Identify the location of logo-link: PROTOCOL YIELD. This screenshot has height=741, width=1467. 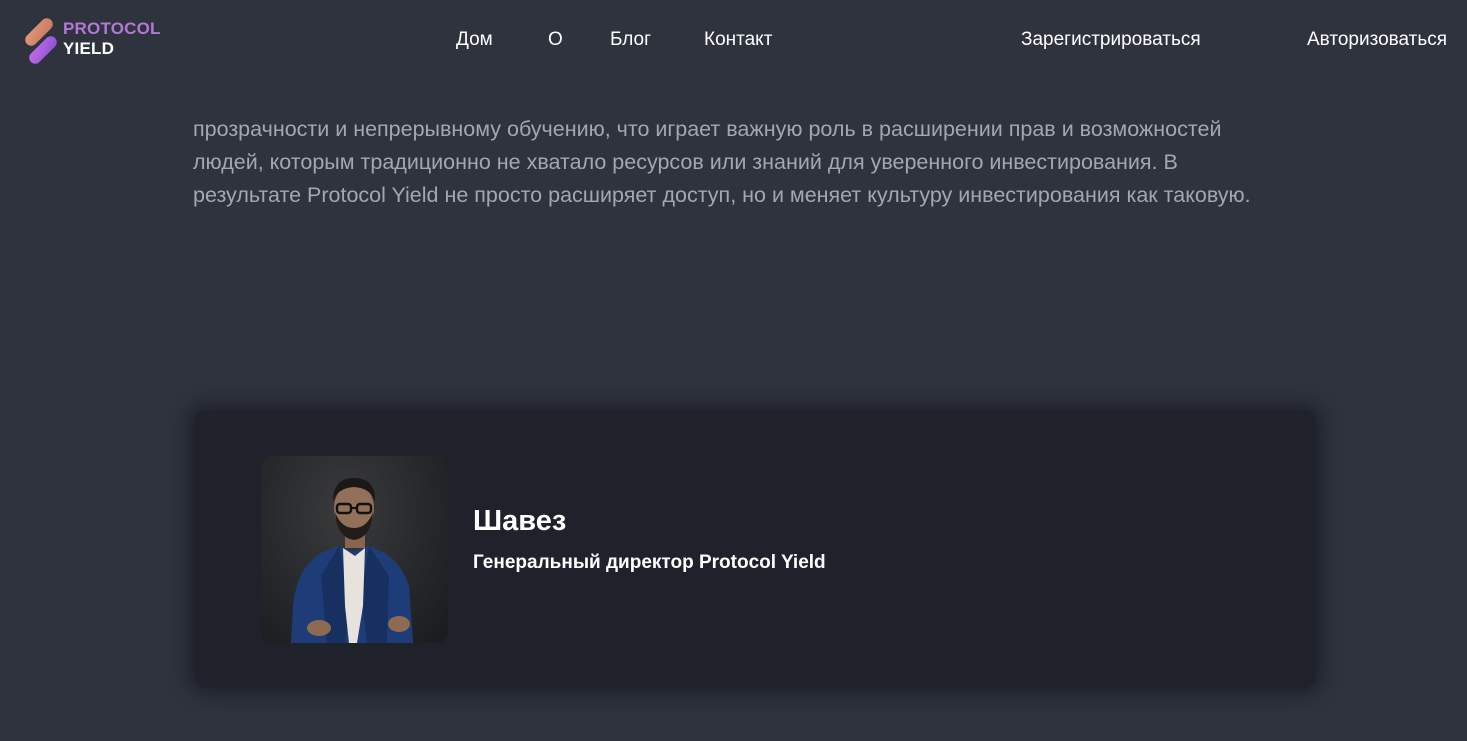
(99, 41).